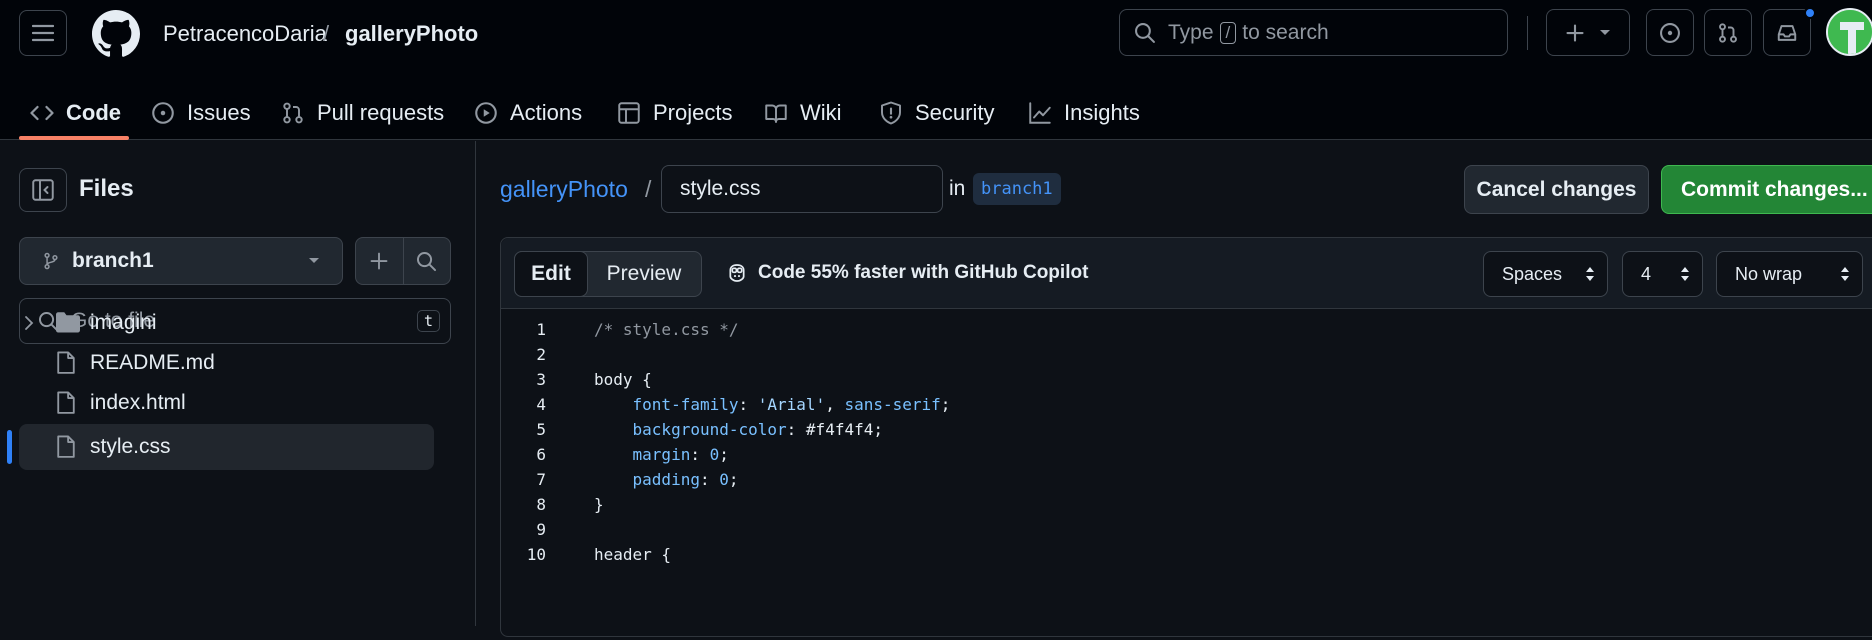  What do you see at coordinates (1588, 32) in the screenshot?
I see `create-new-button` at bounding box center [1588, 32].